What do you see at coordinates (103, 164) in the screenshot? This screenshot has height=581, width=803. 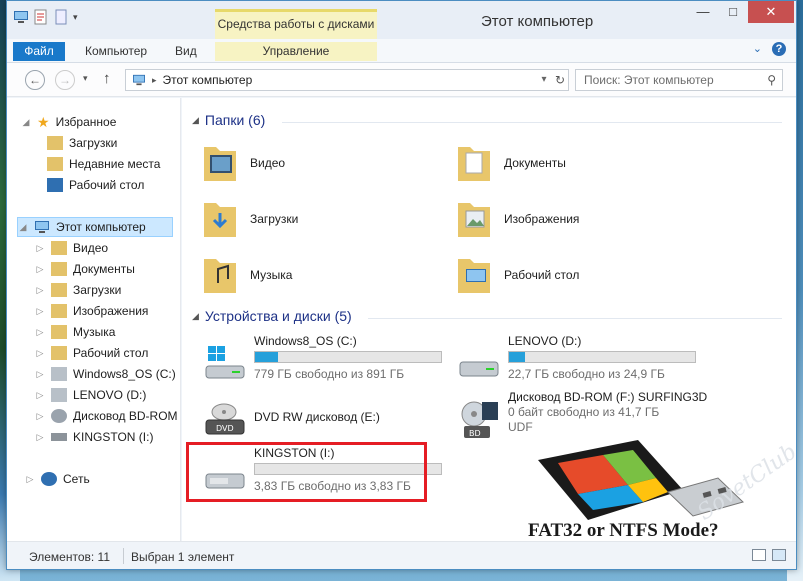 I see `nav-favorites-item: Недавние места` at bounding box center [103, 164].